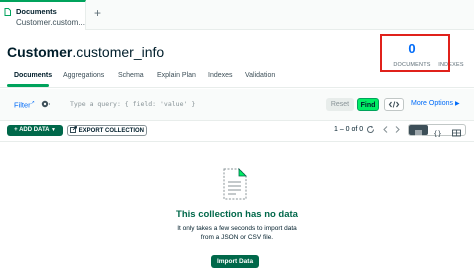  I want to click on toolbar-divider, so click(237, 141).